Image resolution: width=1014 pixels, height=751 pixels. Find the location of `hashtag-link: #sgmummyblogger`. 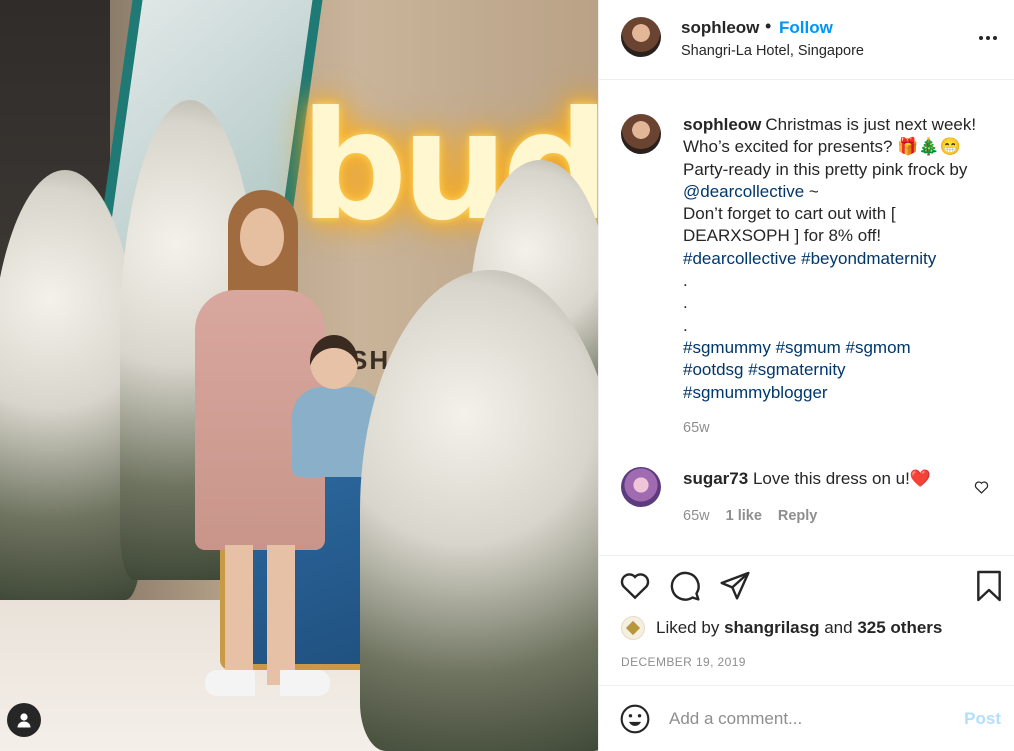

hashtag-link: #sgmummyblogger is located at coordinates (755, 392).